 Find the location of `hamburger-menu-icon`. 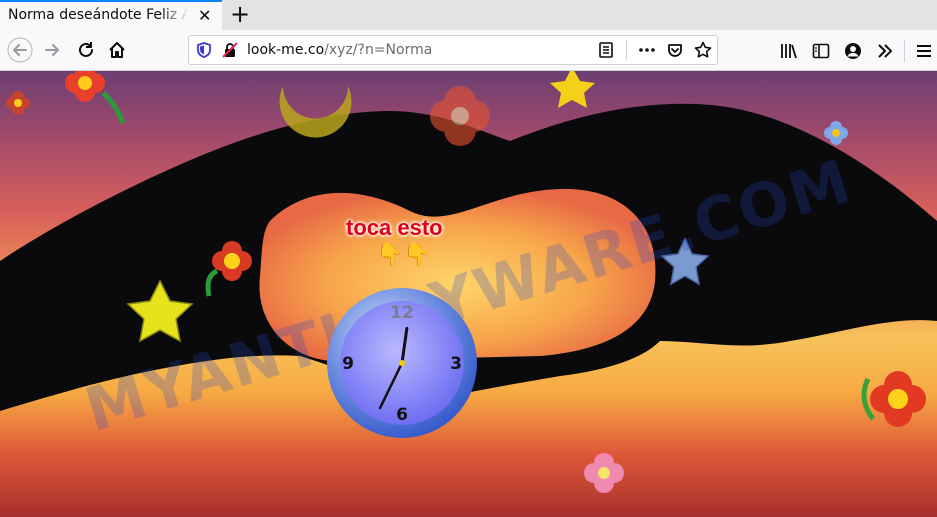

hamburger-menu-icon is located at coordinates (924, 51).